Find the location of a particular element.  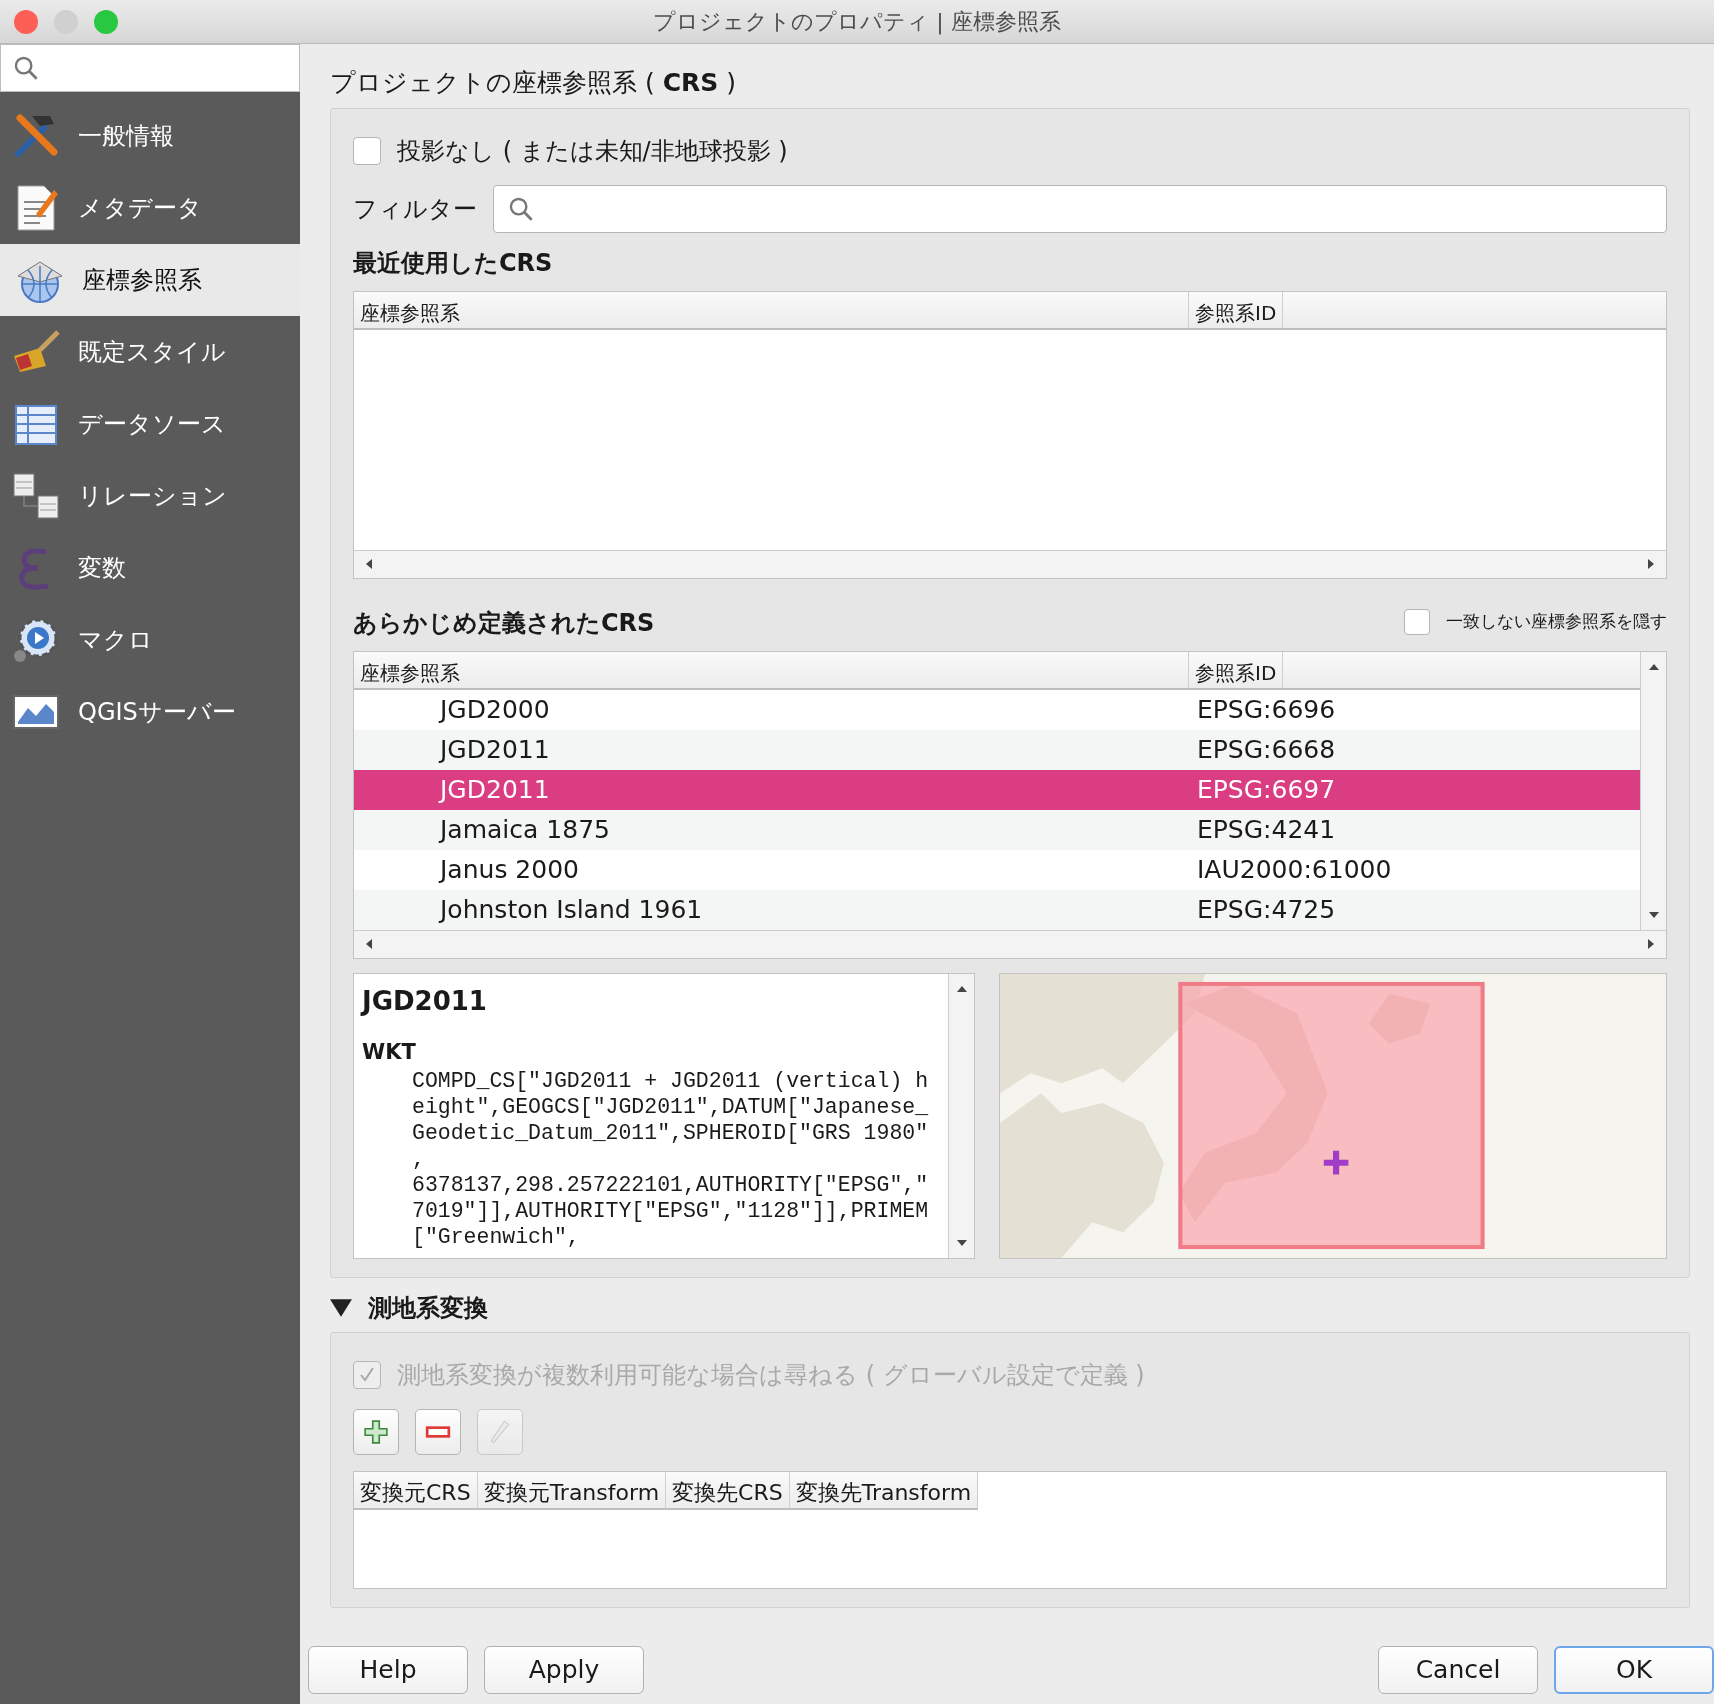

filter-field is located at coordinates (1080, 208).